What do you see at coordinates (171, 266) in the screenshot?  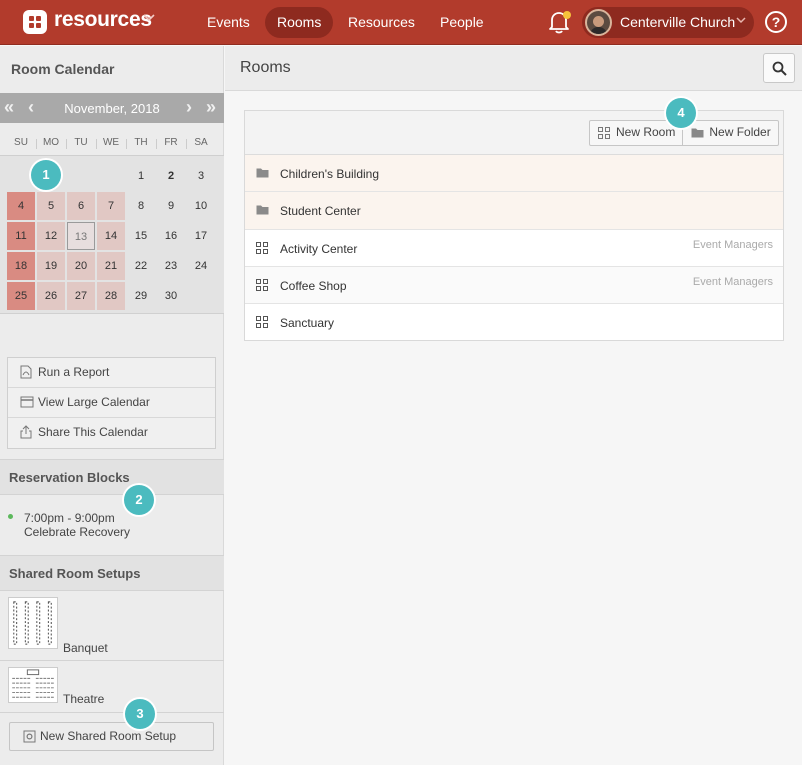 I see `calendar-day: 23` at bounding box center [171, 266].